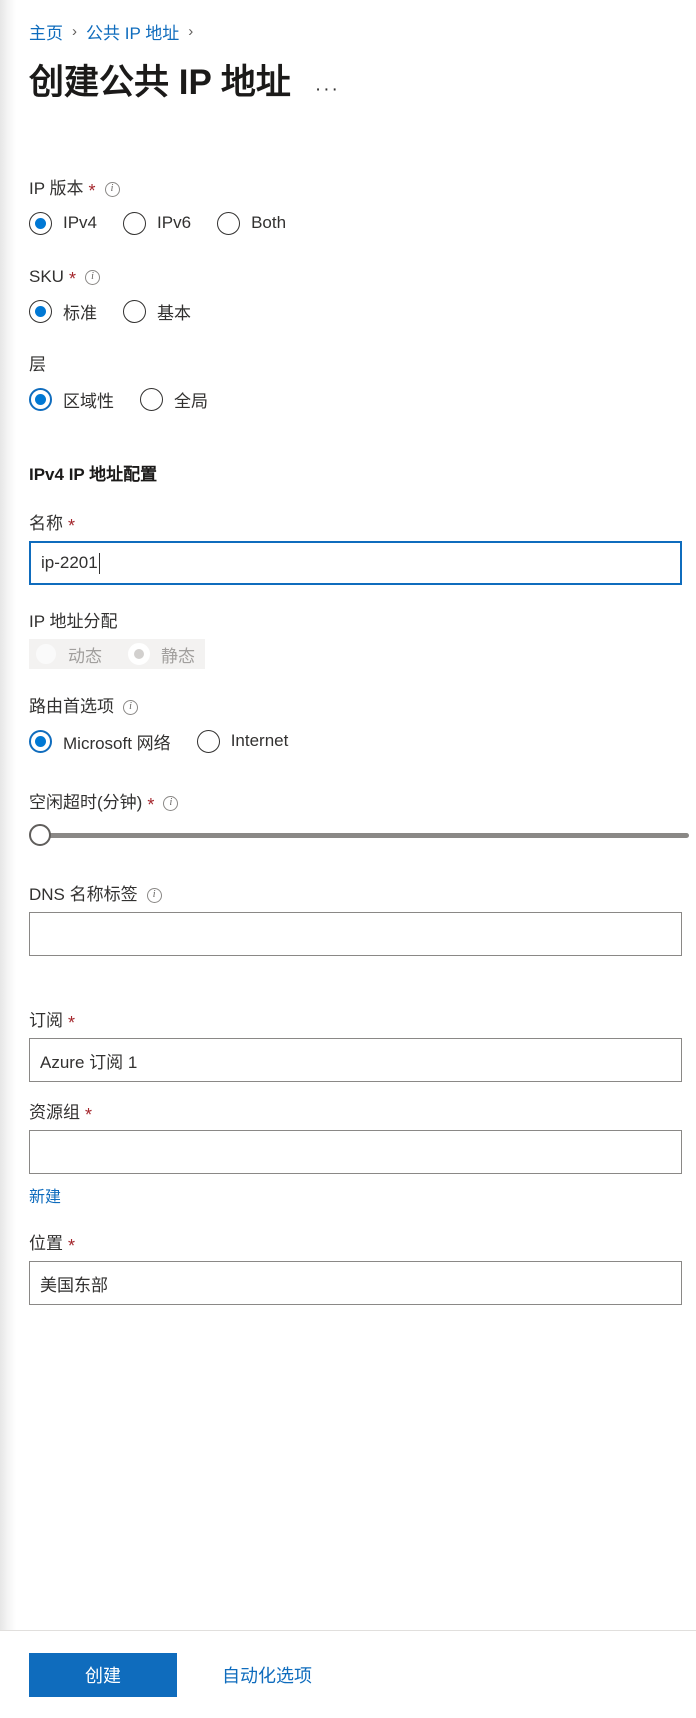 This screenshot has width=696, height=1718. I want to click on location-dropdown: 美国东部, so click(355, 1283).